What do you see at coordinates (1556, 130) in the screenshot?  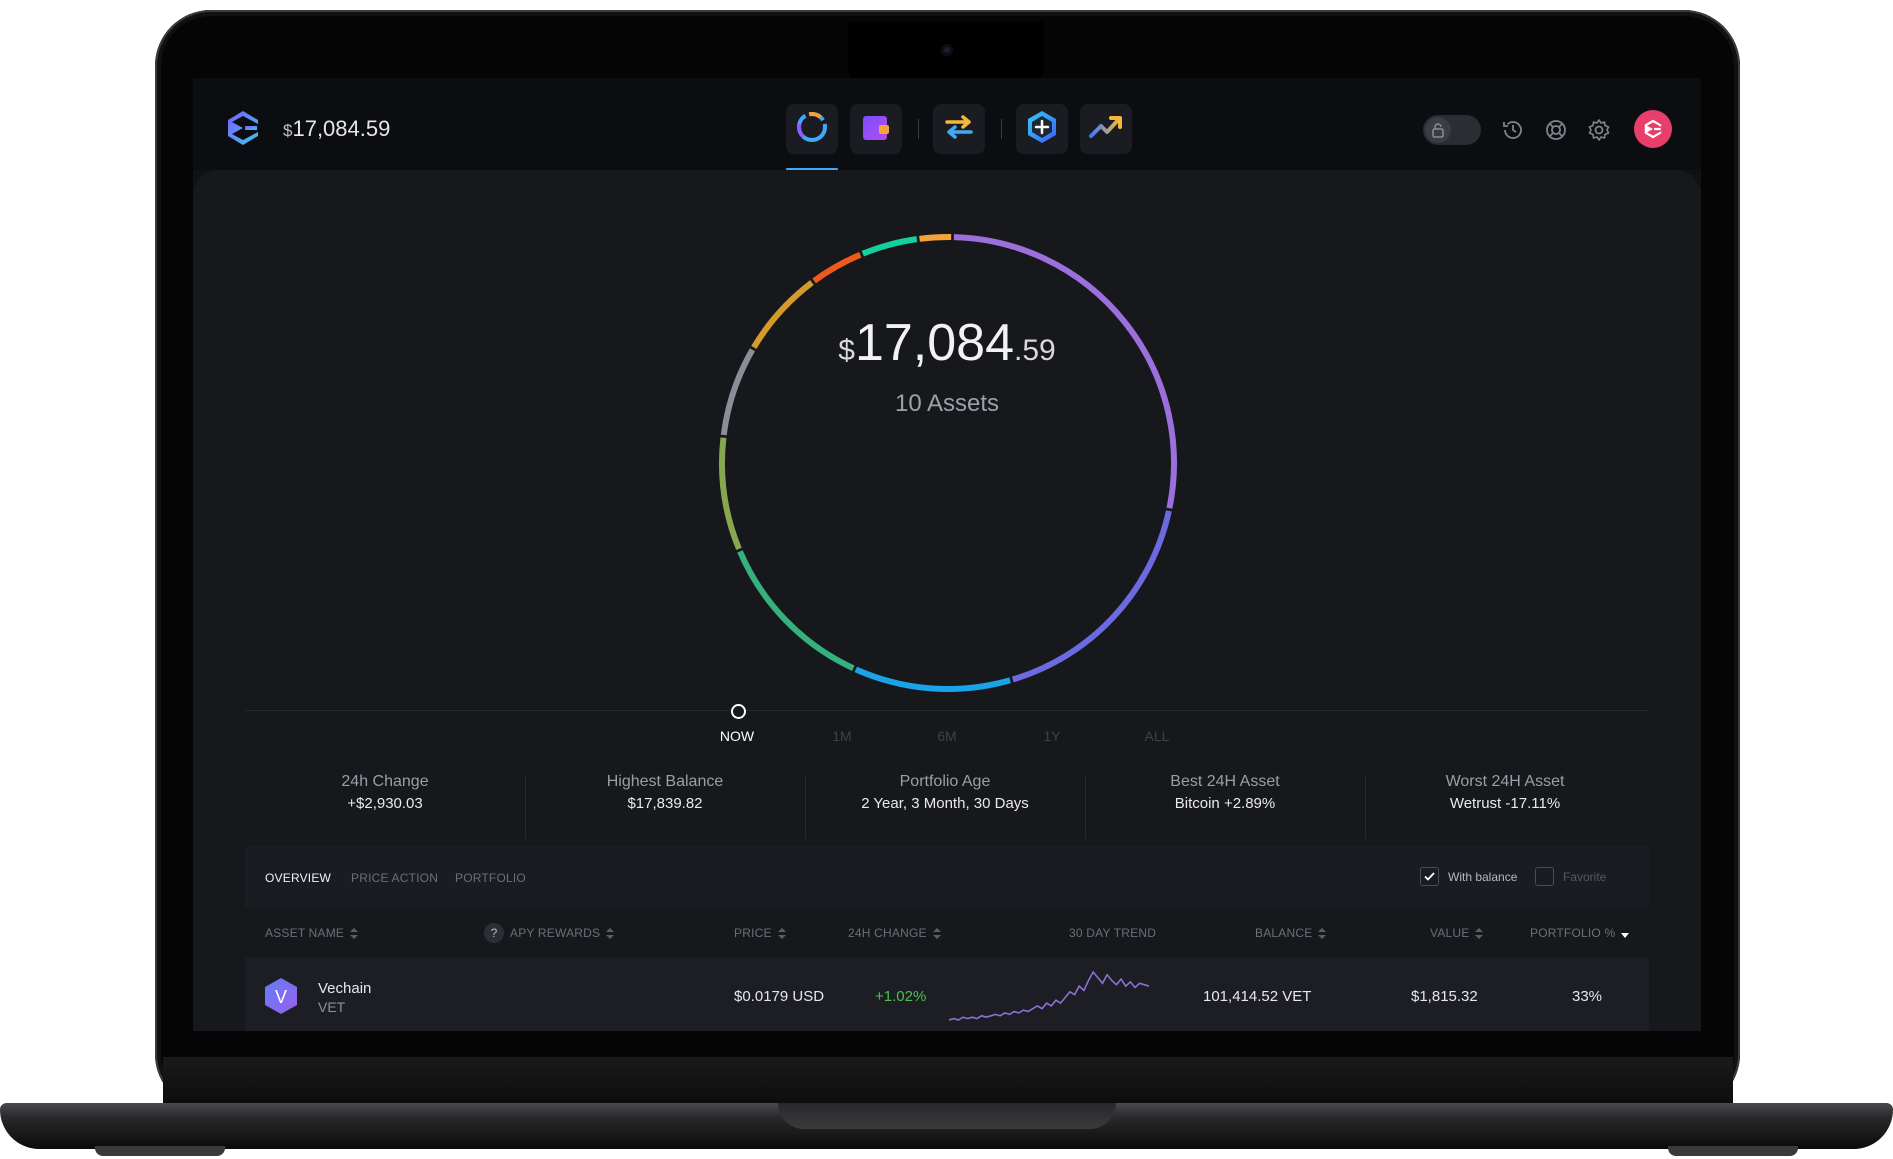 I see `support-icon` at bounding box center [1556, 130].